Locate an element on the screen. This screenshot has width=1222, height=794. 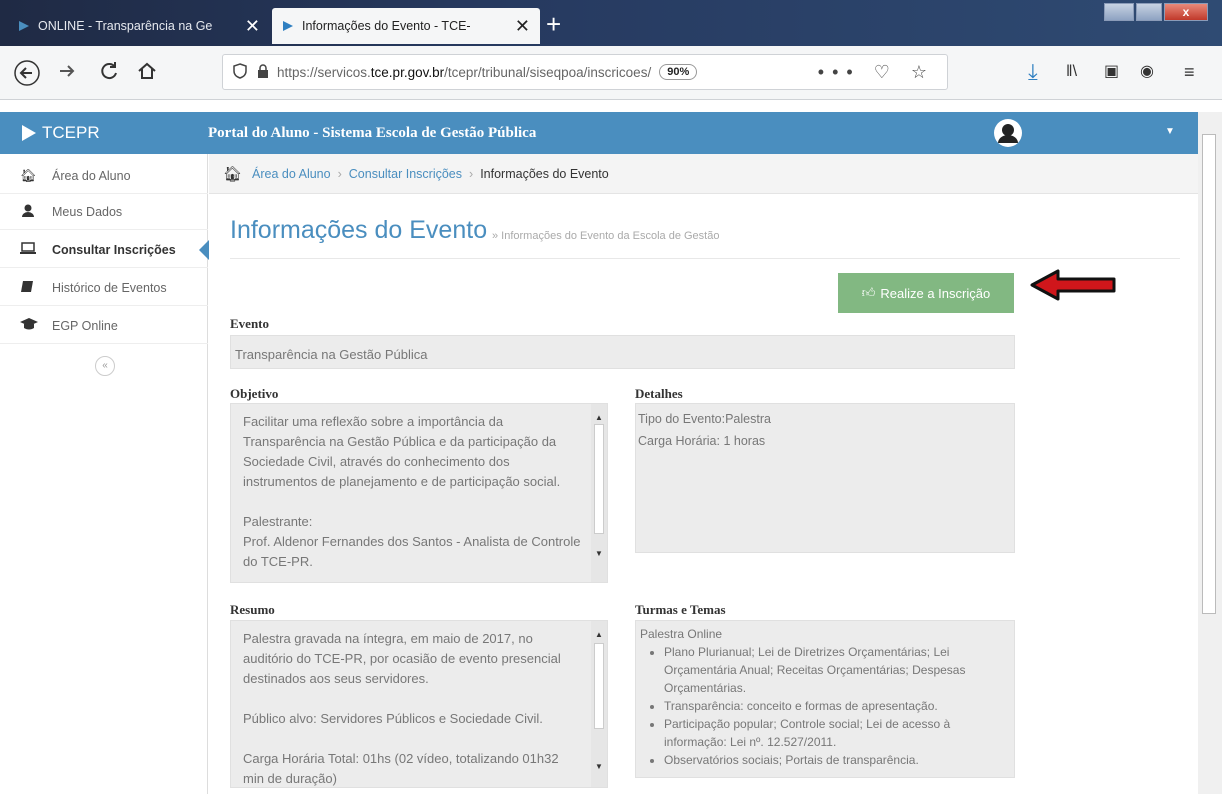
objetivo-scrollbar: ▲ ▼ is located at coordinates (599, 493).